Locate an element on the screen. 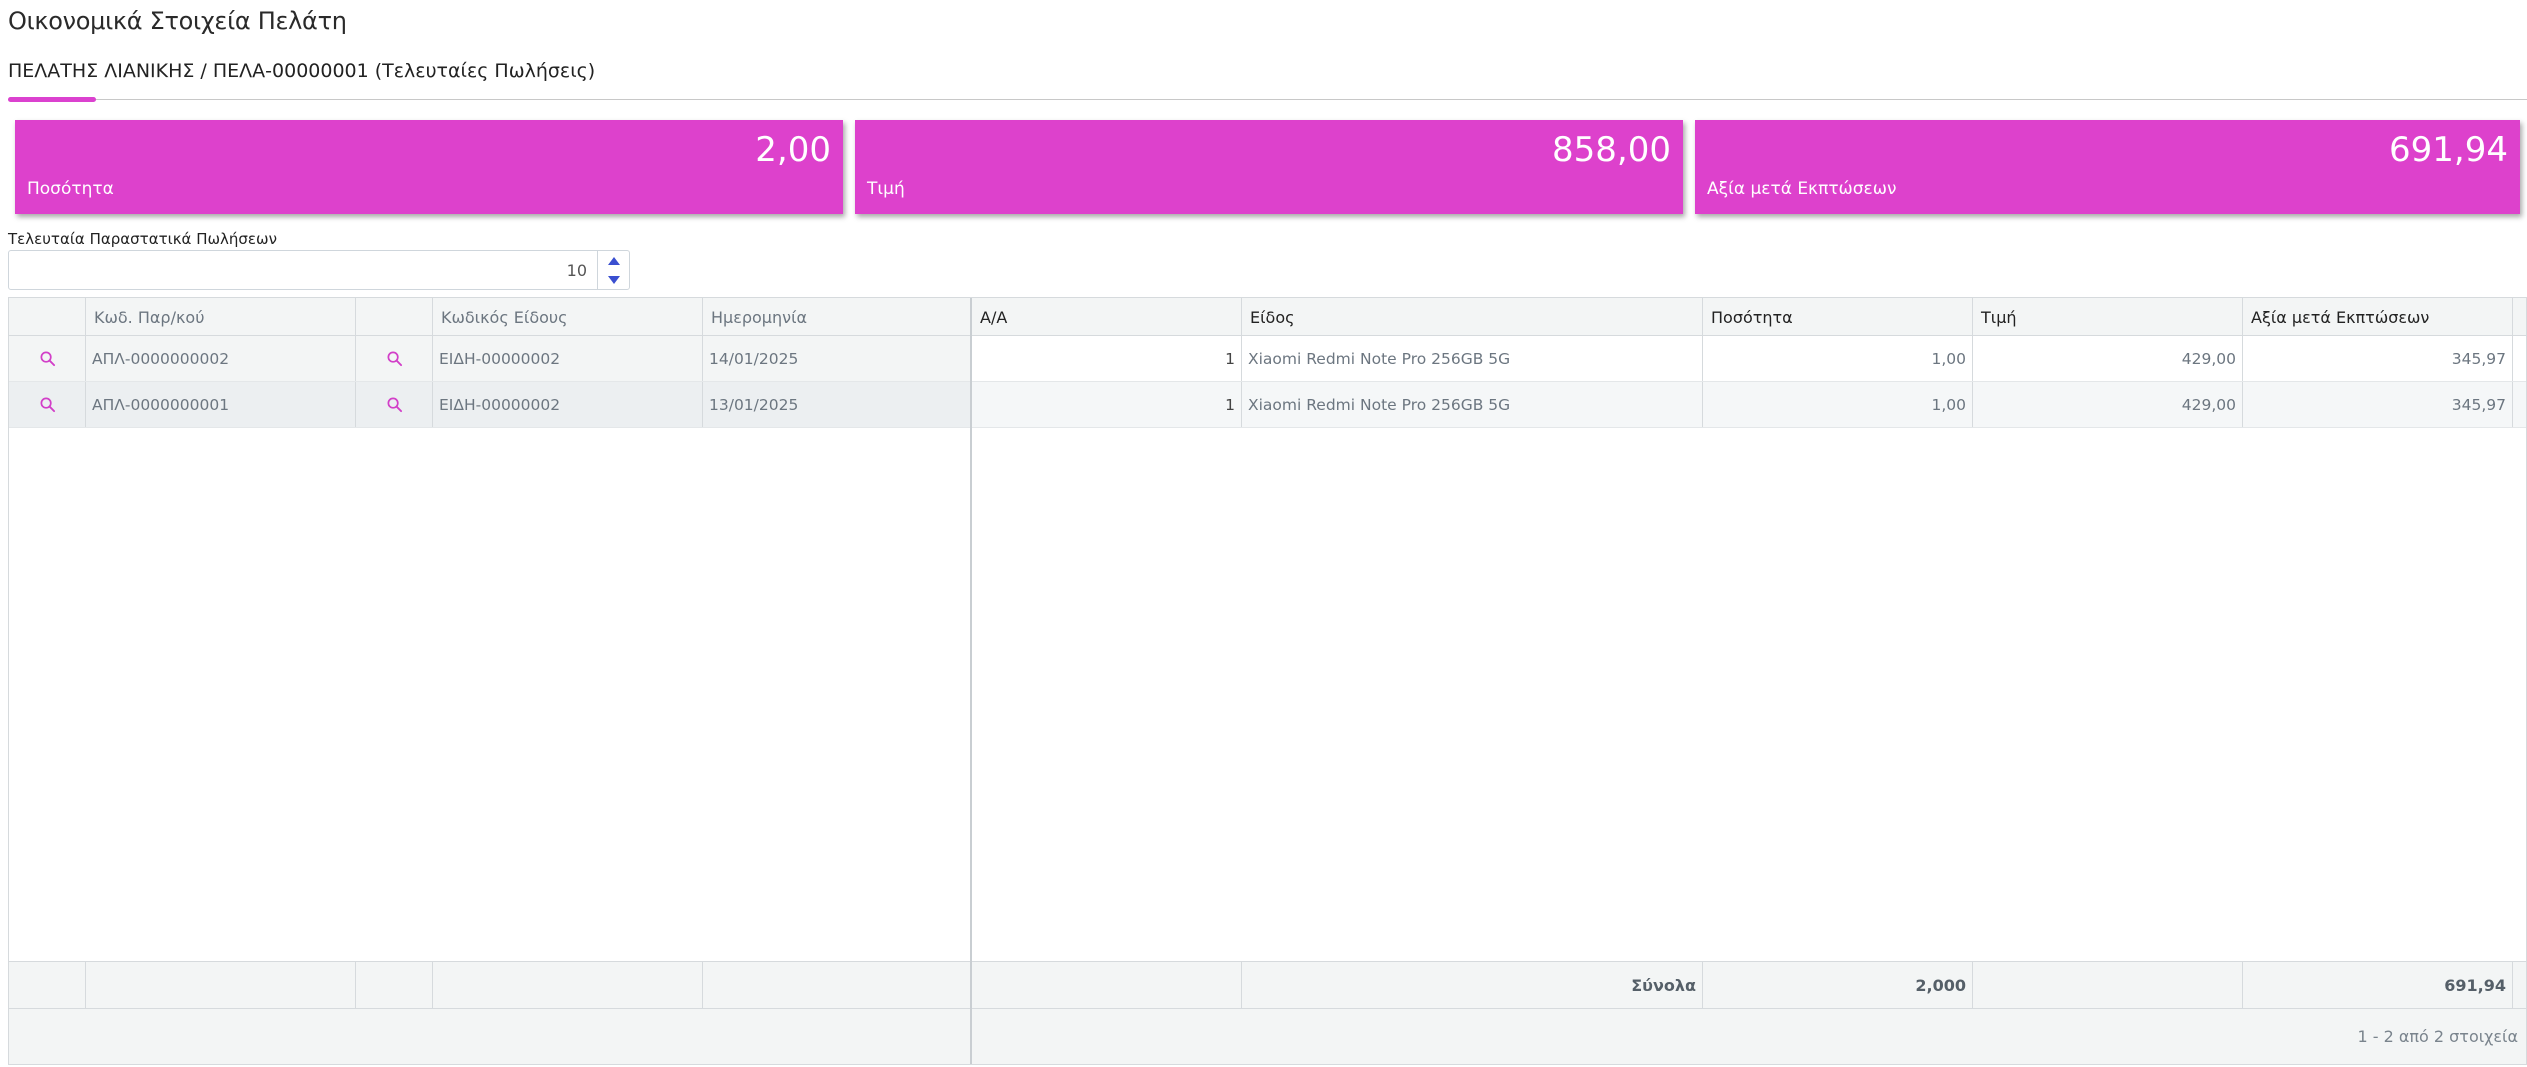  last-docs-input is located at coordinates (303, 270).